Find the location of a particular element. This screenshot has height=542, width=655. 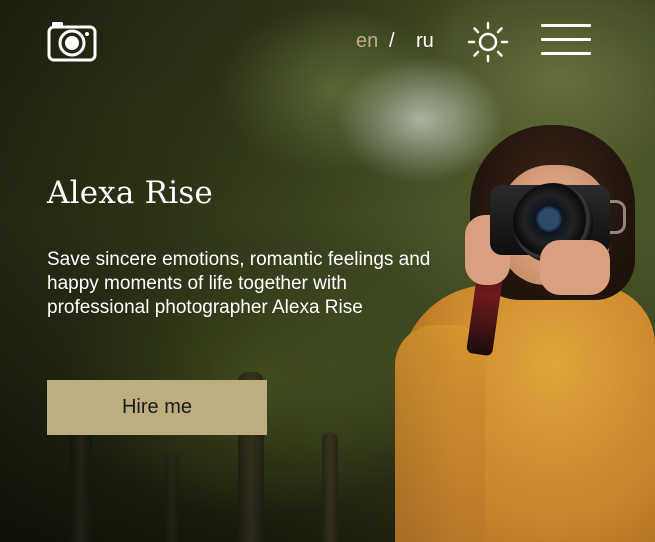

sun-icon is located at coordinates (488, 42).